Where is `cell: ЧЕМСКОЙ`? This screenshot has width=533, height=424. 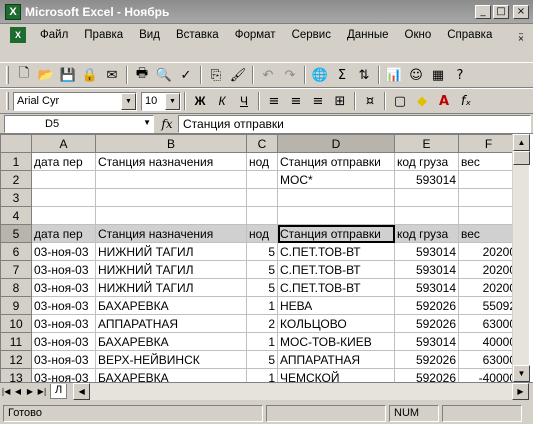
cell: ЧЕМСКОЙ is located at coordinates (336, 375).